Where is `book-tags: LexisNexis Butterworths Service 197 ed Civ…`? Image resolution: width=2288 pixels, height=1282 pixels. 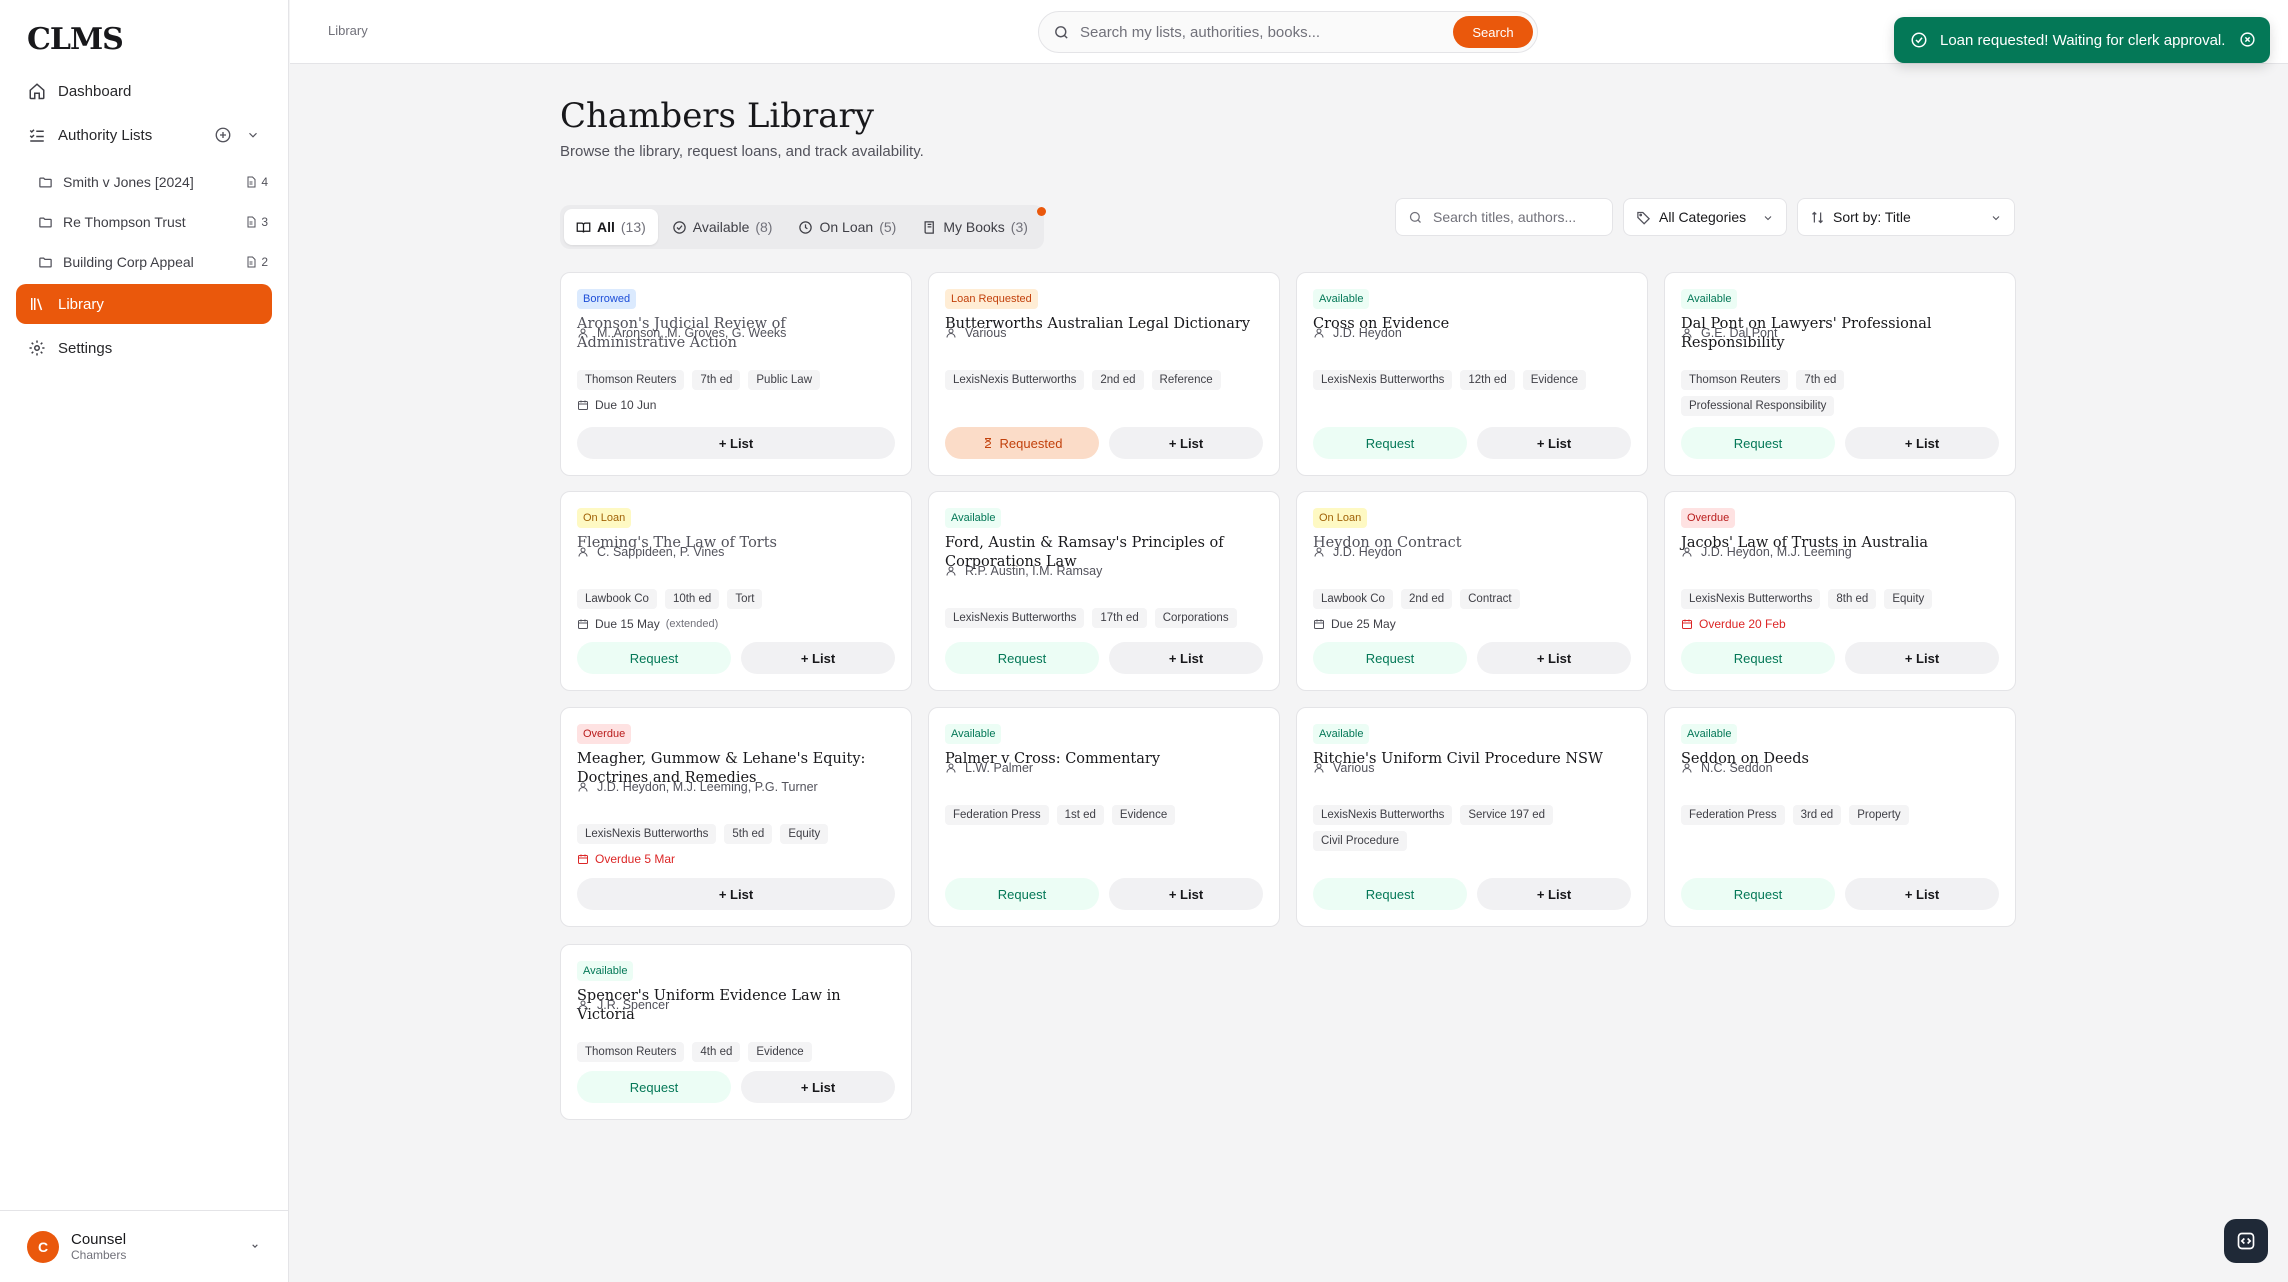 book-tags: LexisNexis Butterworths Service 197 ed Civ… is located at coordinates (1474, 828).